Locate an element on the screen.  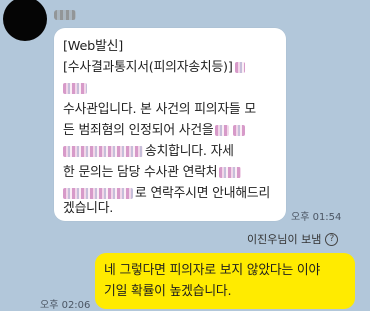
sent-by-notice: 이진우님이 보냄 ? is located at coordinates (293, 239).